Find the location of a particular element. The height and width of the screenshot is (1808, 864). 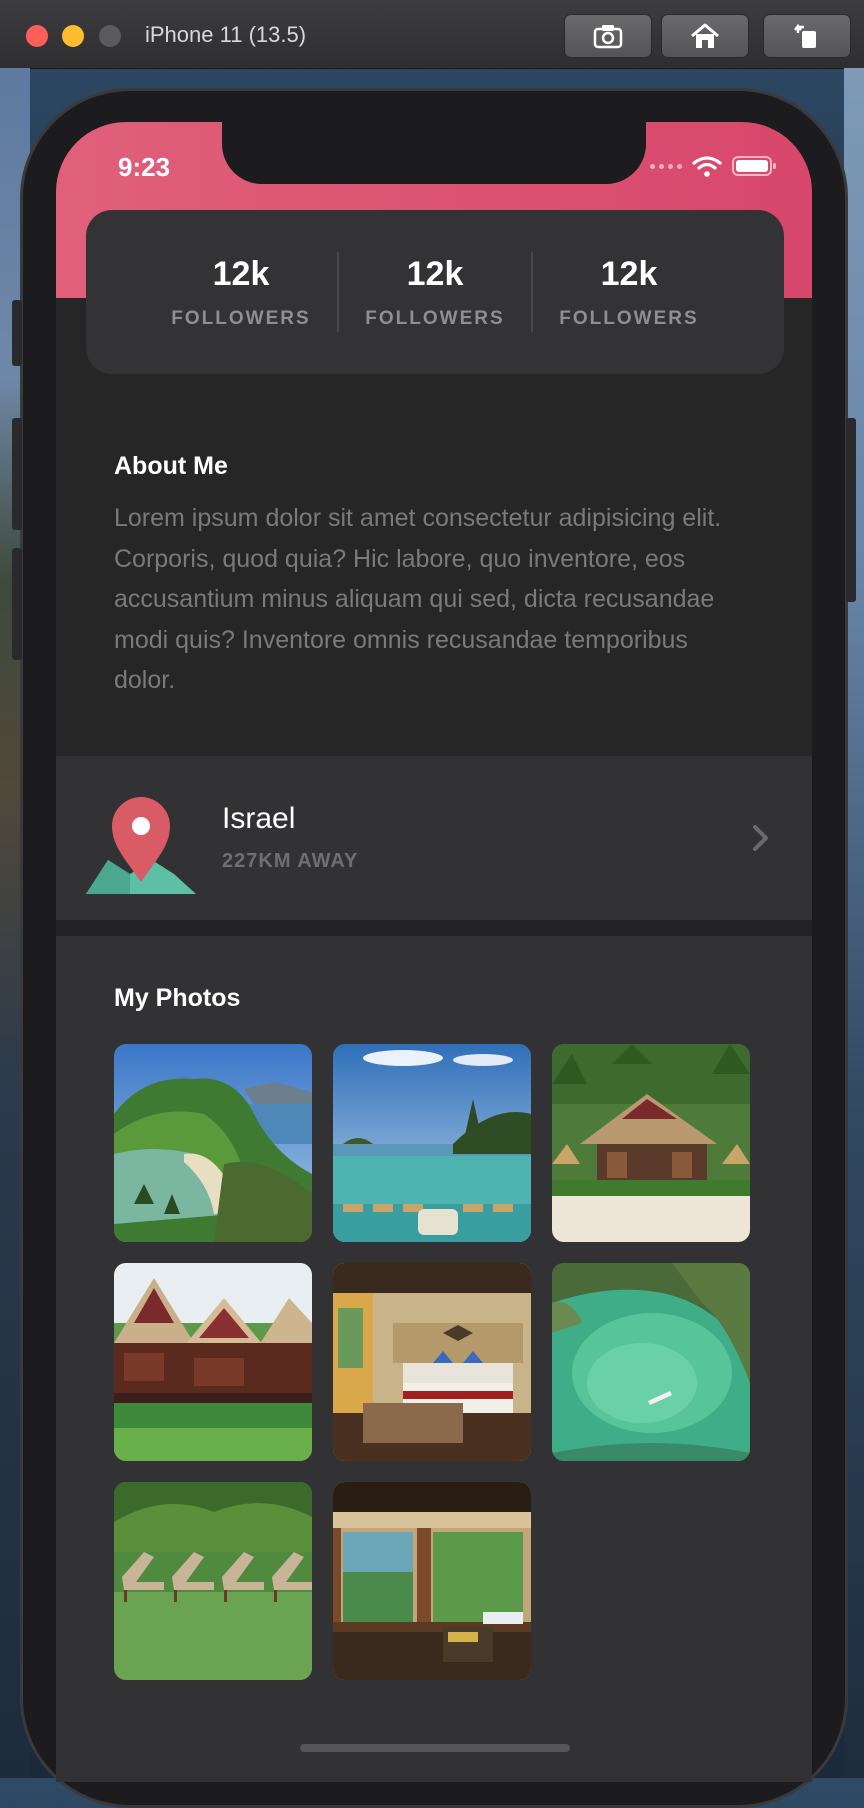

lounge-chairs-image is located at coordinates (213, 1581).